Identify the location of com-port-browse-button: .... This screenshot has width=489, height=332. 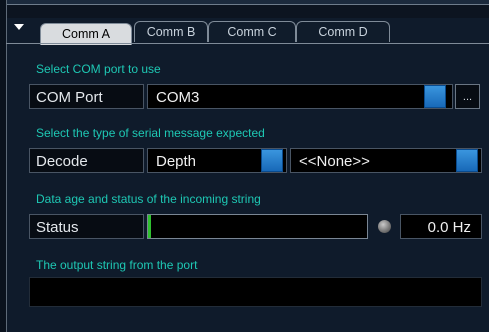
(467, 96).